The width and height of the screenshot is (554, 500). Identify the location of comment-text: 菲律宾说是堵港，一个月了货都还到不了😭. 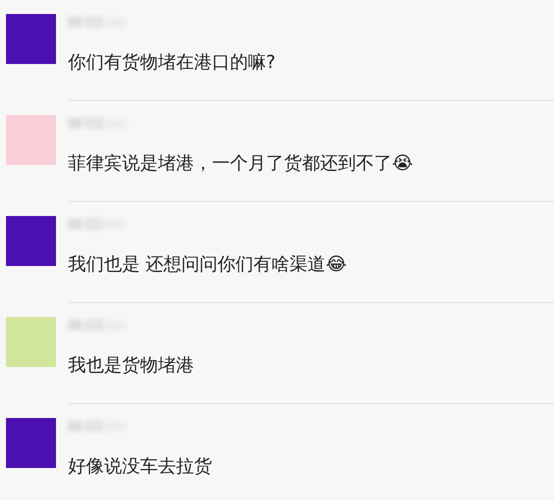
(241, 163).